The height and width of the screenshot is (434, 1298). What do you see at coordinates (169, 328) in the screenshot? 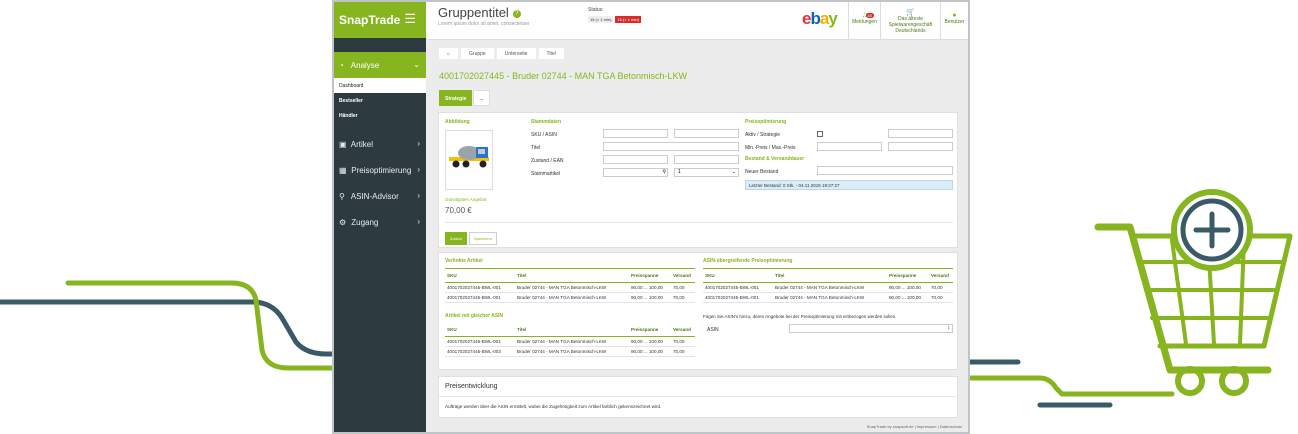
I see `deco-line-blue-left` at bounding box center [169, 328].